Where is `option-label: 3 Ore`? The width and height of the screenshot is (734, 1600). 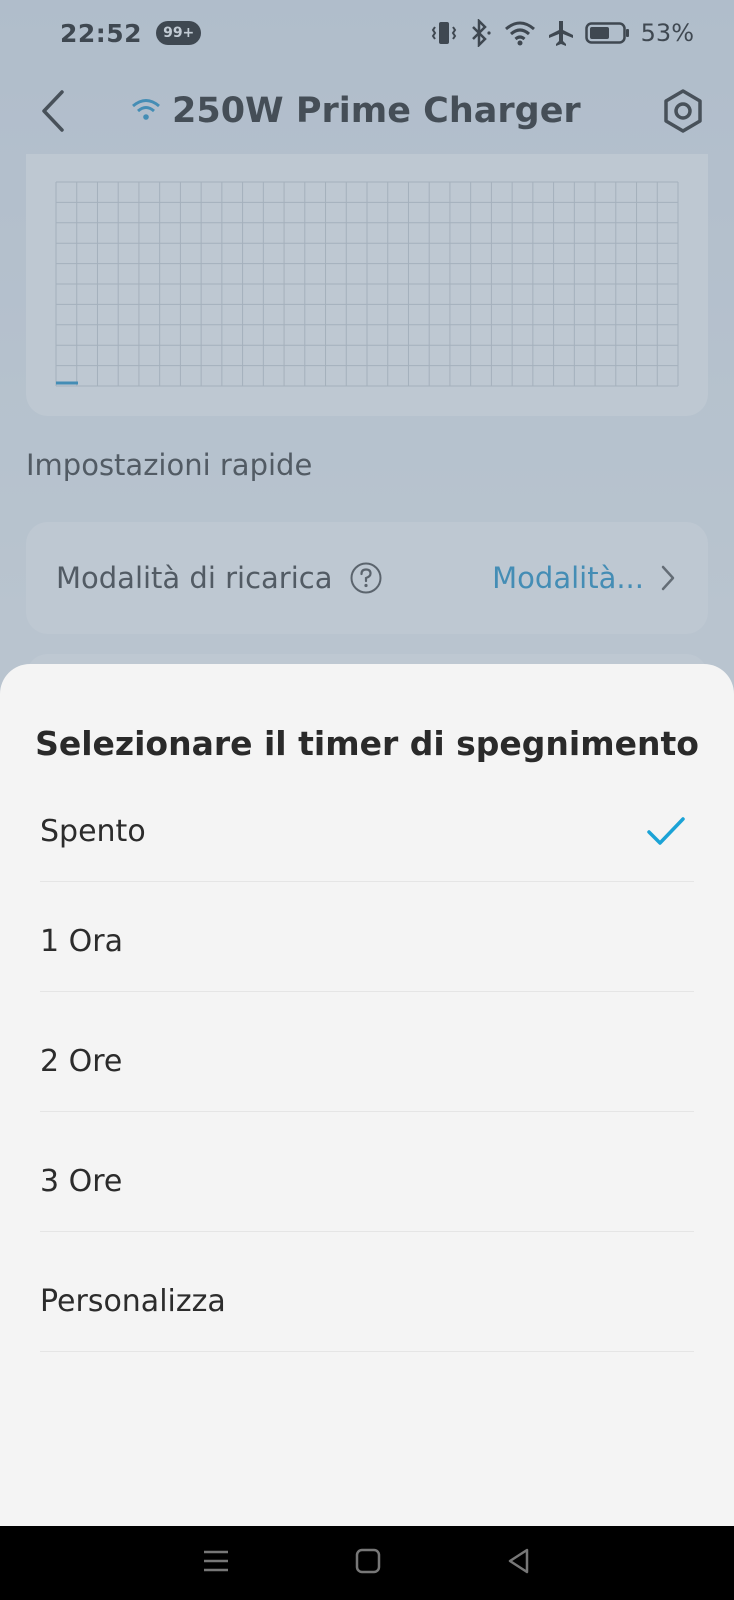 option-label: 3 Ore is located at coordinates (81, 1181).